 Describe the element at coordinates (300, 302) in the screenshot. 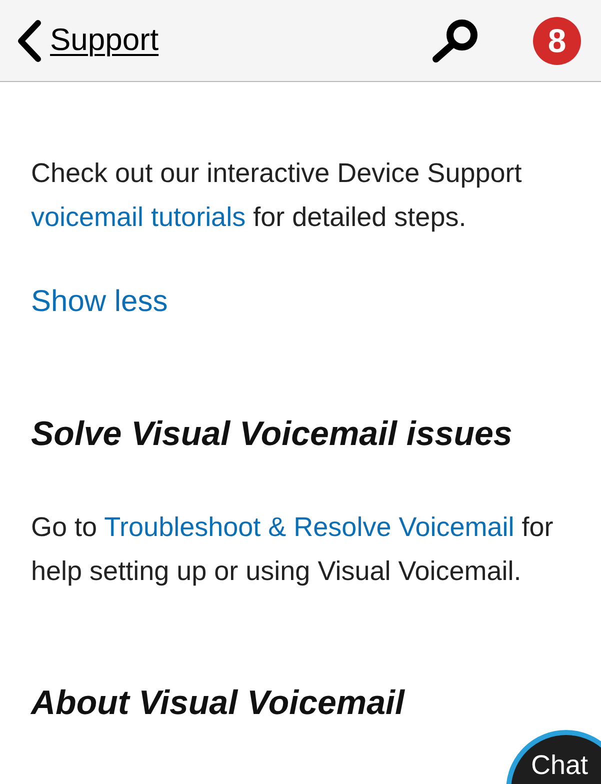

I see `show-less-link: Show less` at that location.